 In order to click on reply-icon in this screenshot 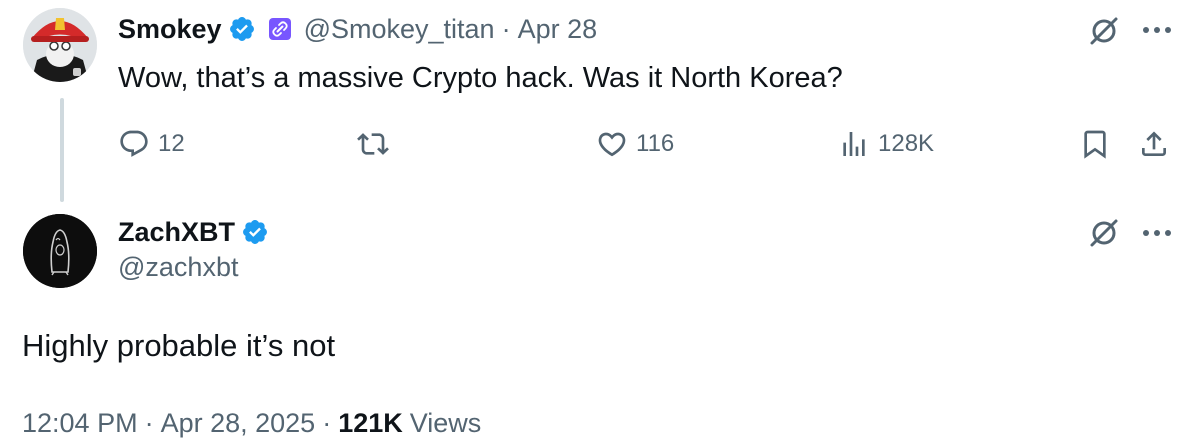, I will do `click(134, 143)`.